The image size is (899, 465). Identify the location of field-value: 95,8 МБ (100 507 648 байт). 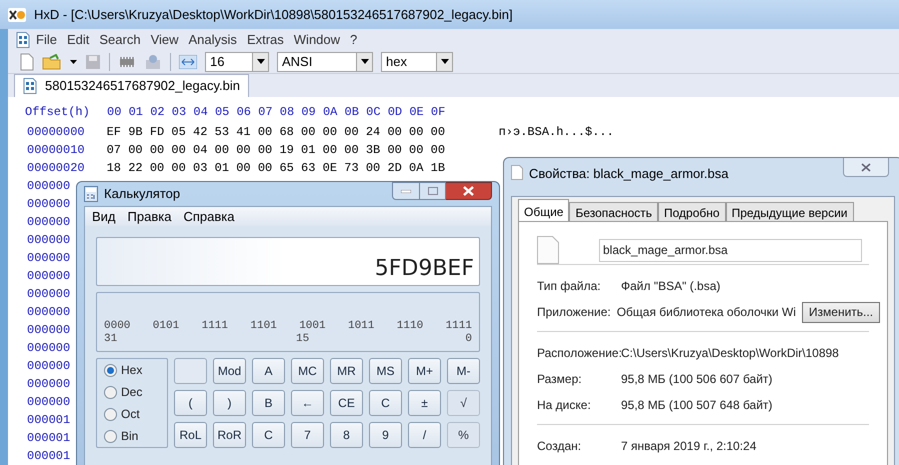
(696, 405).